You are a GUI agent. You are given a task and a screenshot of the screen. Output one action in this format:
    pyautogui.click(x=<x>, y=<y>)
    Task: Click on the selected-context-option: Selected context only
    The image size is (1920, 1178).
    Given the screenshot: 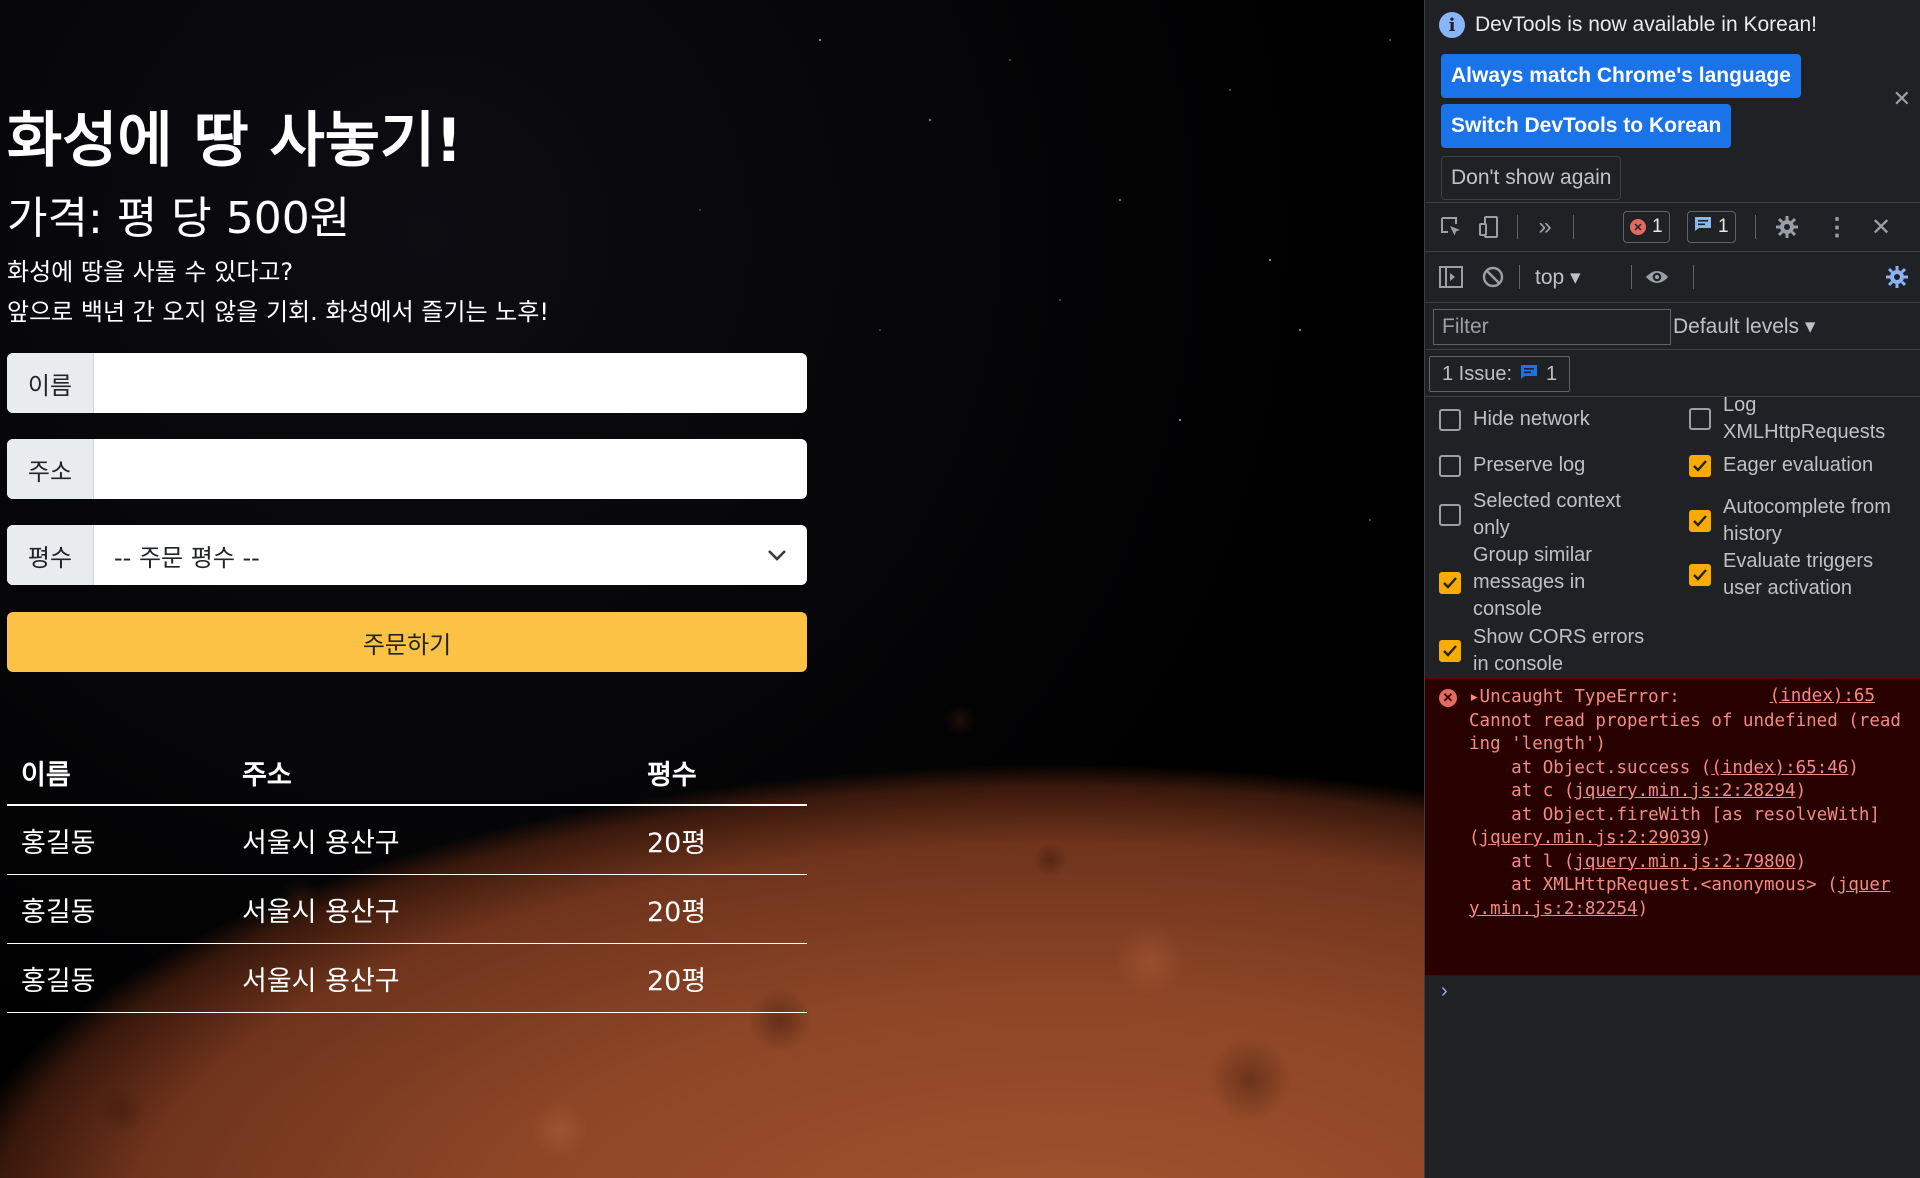 What is the action you would take?
    pyautogui.click(x=1549, y=515)
    